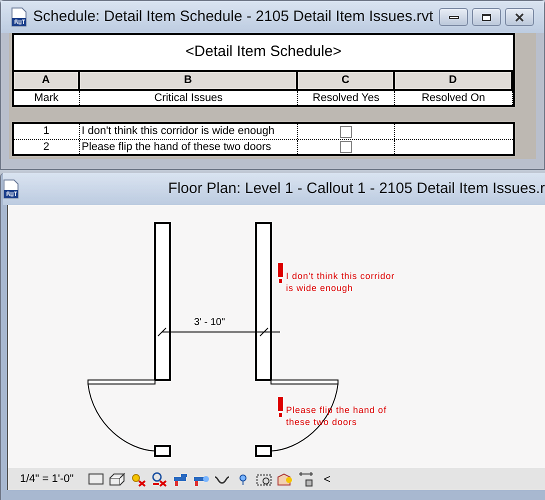  Describe the element at coordinates (189, 98) in the screenshot. I see `column-header: Critical Issues` at that location.